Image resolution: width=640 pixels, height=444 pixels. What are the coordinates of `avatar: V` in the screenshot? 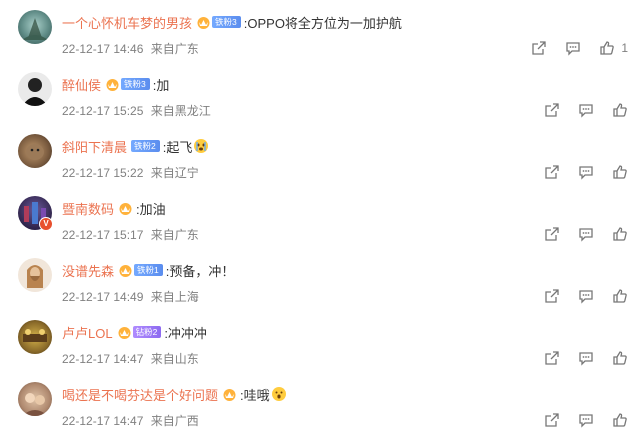 It's located at (35, 213).